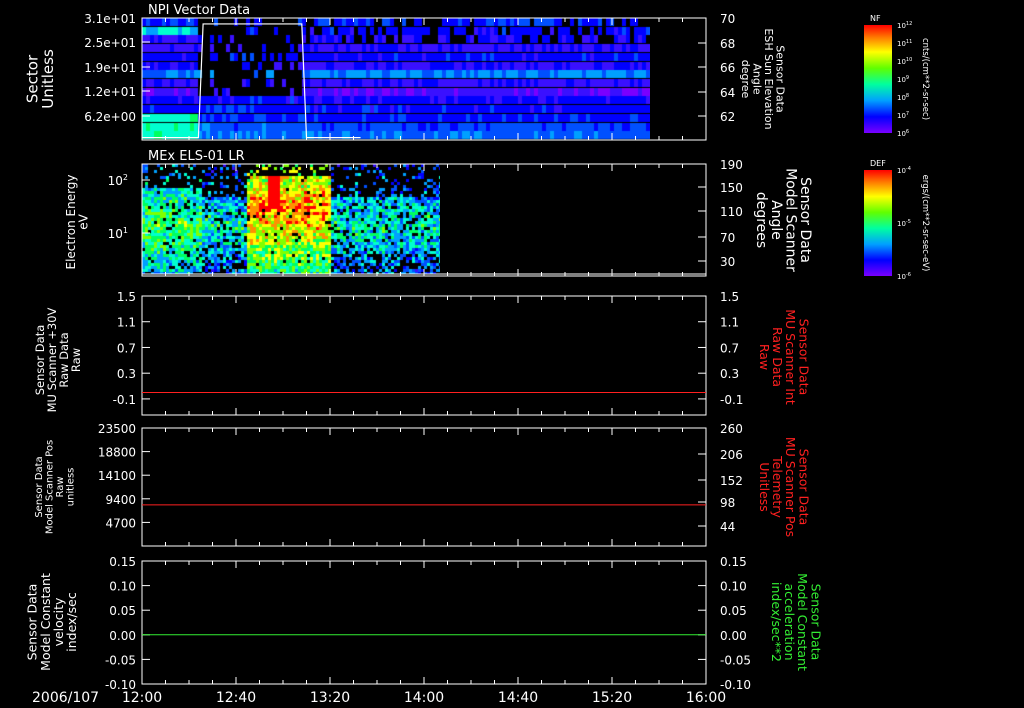 Image resolution: width=1024 pixels, height=708 pixels. I want to click on y2label-sun-line: degree, so click(745, 79).